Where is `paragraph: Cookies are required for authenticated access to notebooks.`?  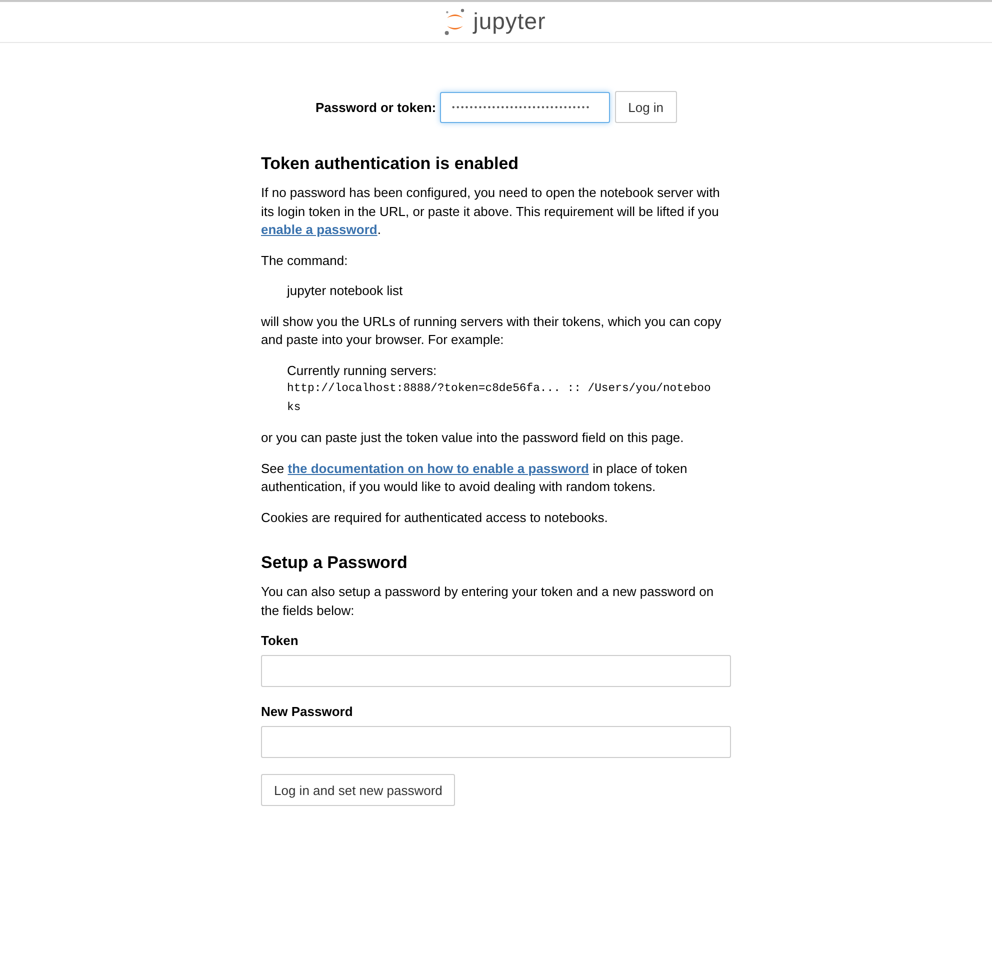
paragraph: Cookies are required for authenticated access to notebooks. is located at coordinates (435, 517).